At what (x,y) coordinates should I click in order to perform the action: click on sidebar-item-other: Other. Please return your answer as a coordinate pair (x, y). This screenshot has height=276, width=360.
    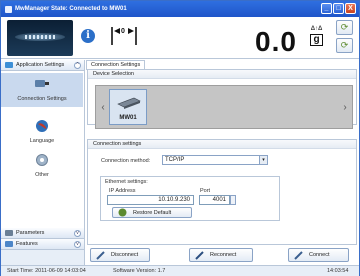
    Looking at the image, I should click on (42, 166).